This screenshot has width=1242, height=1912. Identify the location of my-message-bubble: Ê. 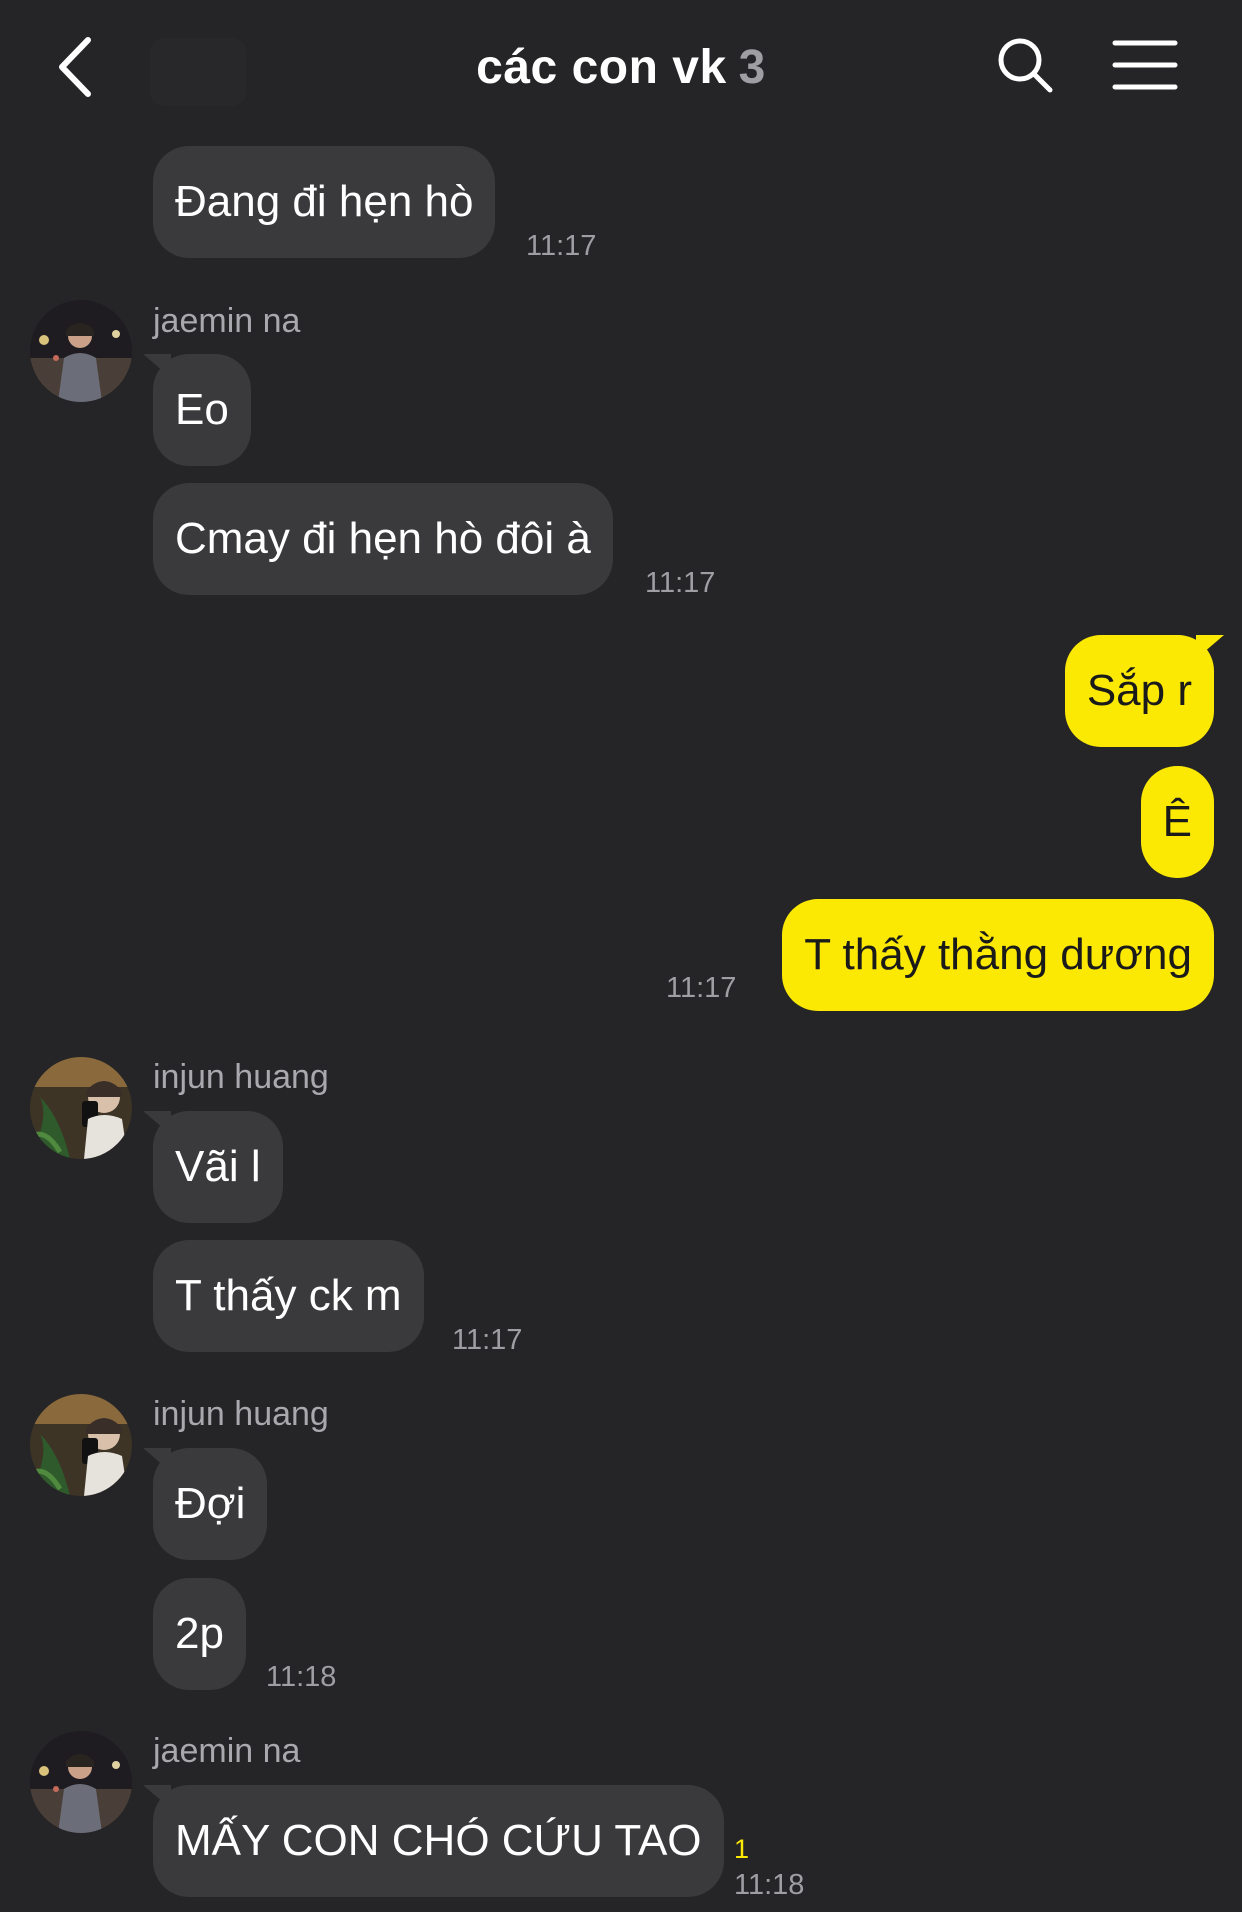
(1177, 822).